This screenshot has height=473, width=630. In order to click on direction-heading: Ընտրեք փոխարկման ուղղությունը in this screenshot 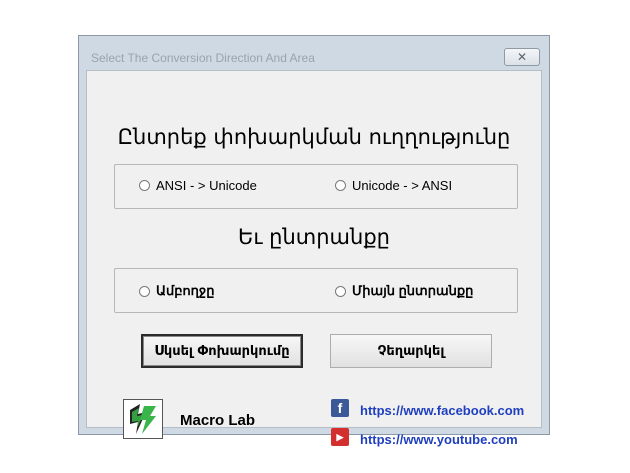, I will do `click(314, 137)`.